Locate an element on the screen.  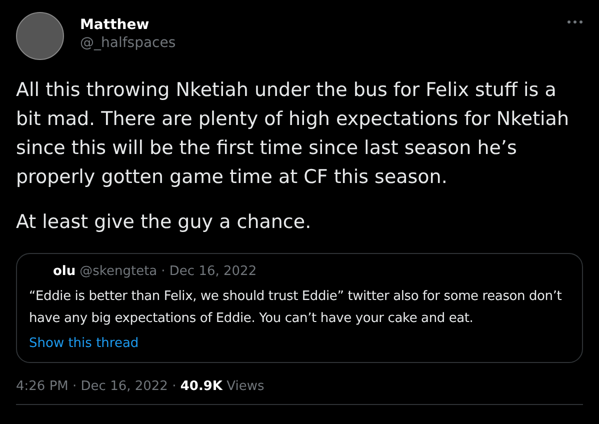
show-thread-link: Show this thread is located at coordinates (84, 343).